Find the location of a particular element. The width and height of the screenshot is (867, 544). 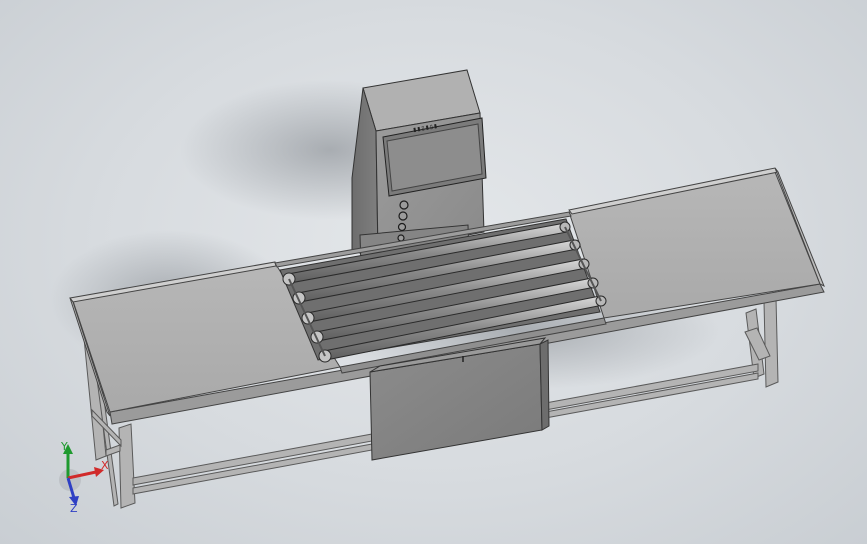

coordinate-triad: X Y Z is located at coordinates (80, 478).